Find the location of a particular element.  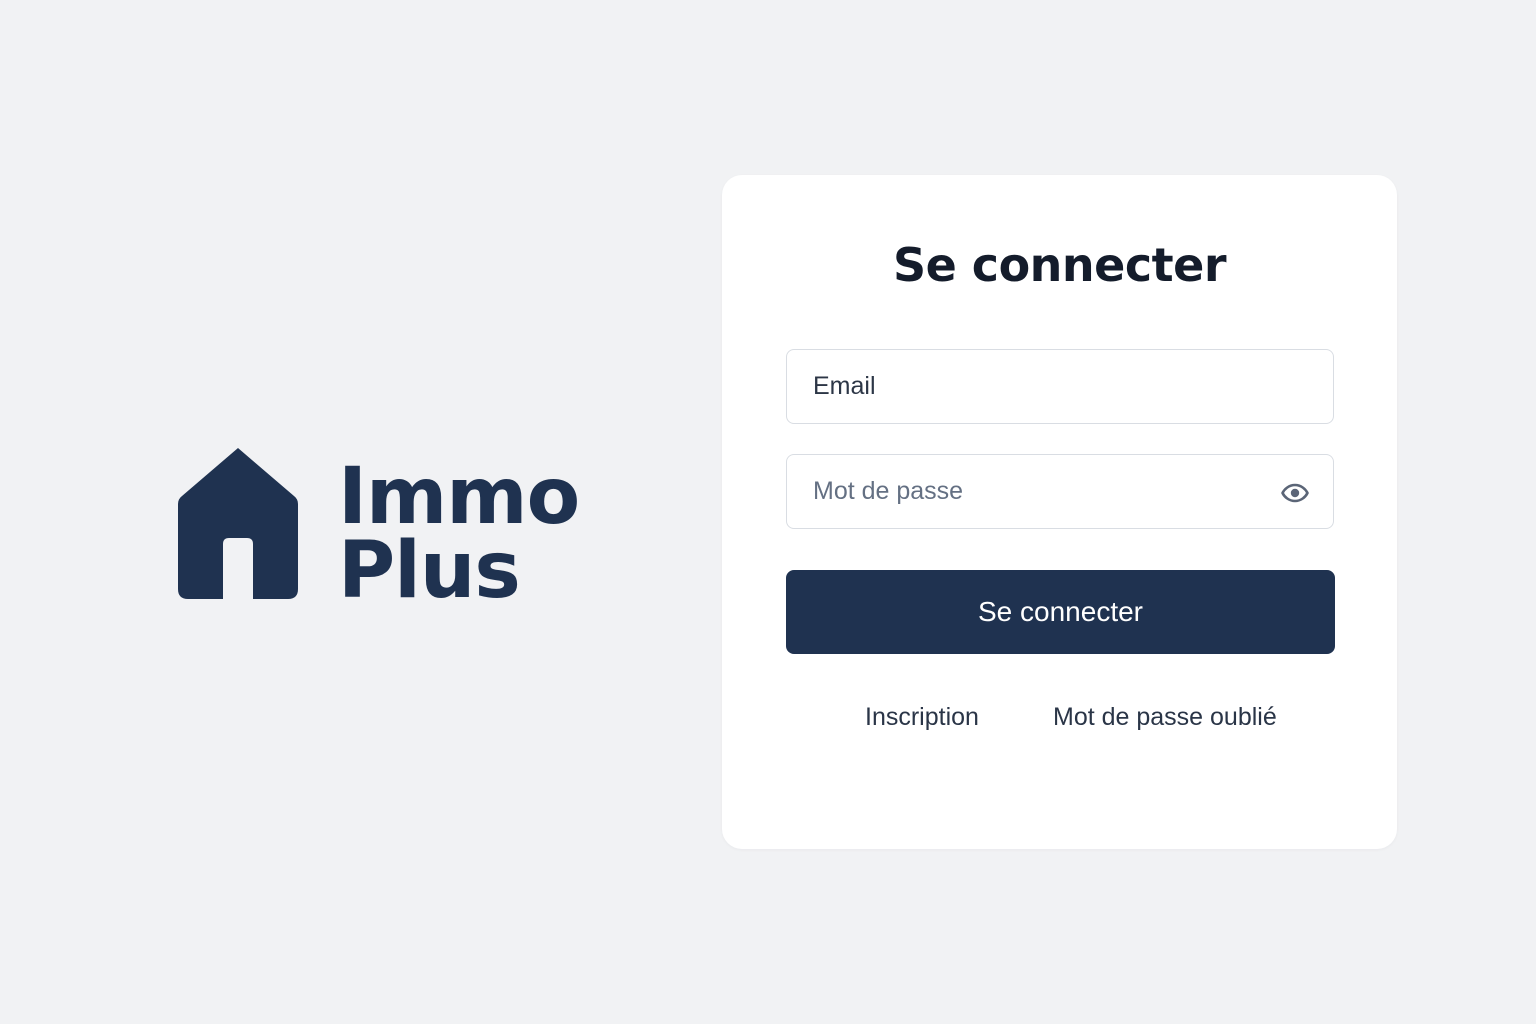

password-input is located at coordinates (1060, 491).